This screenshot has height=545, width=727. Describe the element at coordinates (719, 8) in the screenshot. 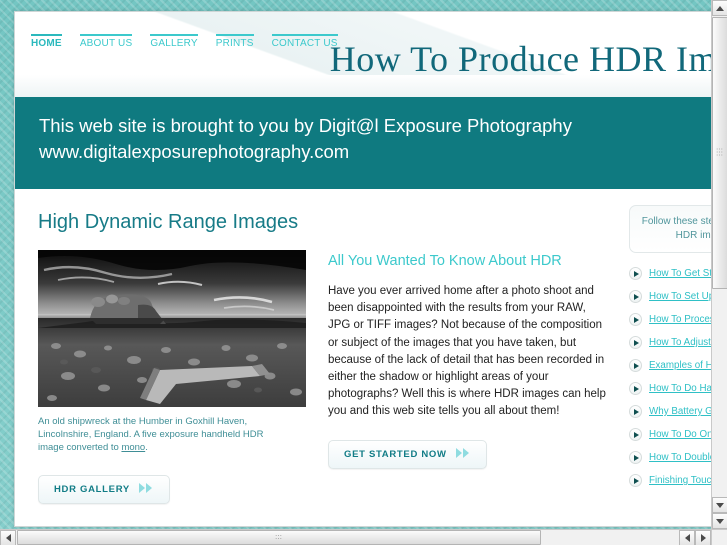

I see `scroll-up-button` at that location.